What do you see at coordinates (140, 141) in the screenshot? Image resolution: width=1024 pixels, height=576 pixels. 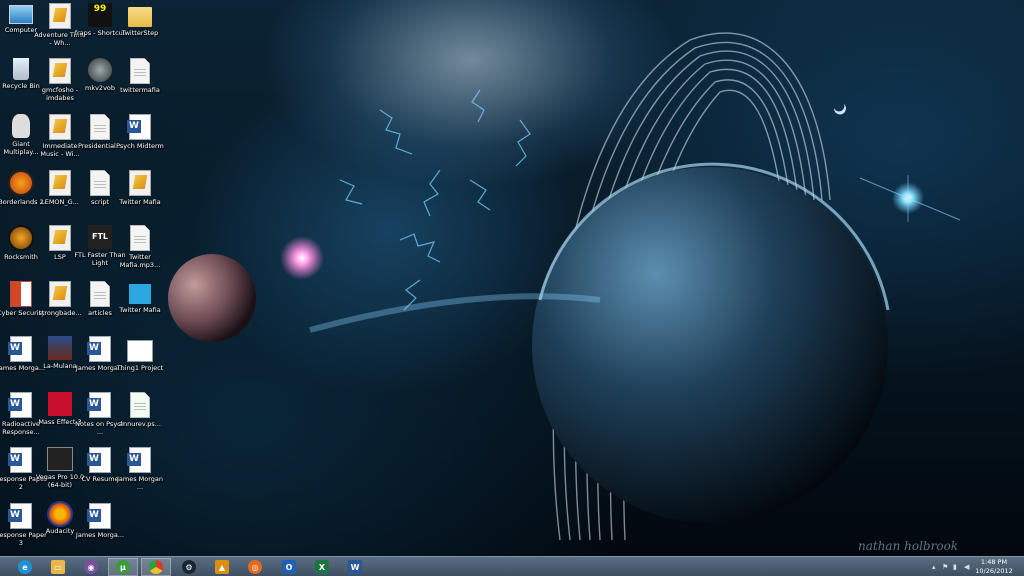 I see `desktop-icon: Psych Midterm` at bounding box center [140, 141].